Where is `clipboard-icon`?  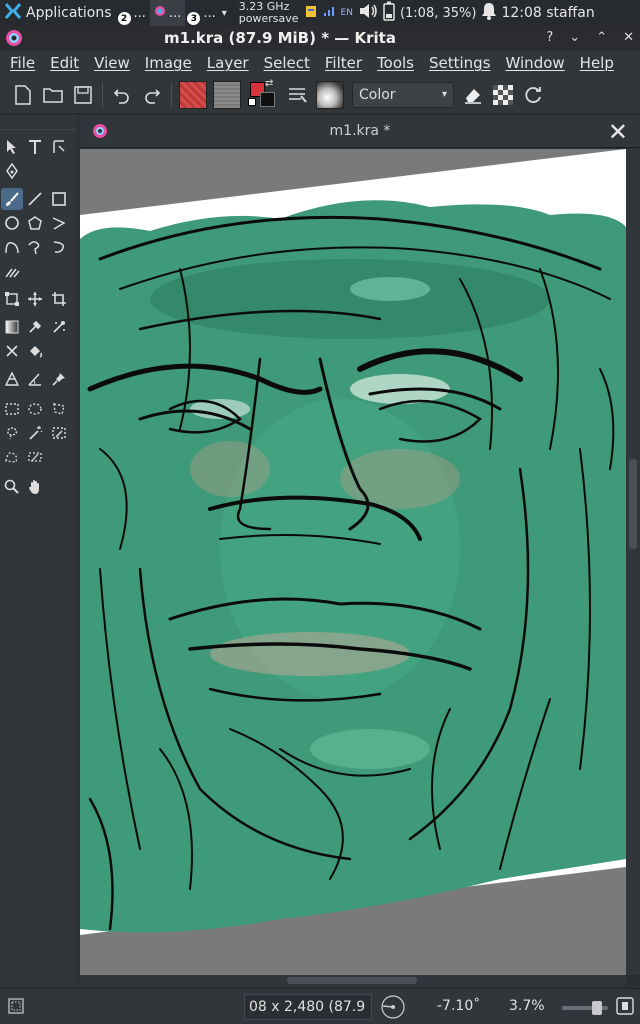 clipboard-icon is located at coordinates (311, 13).